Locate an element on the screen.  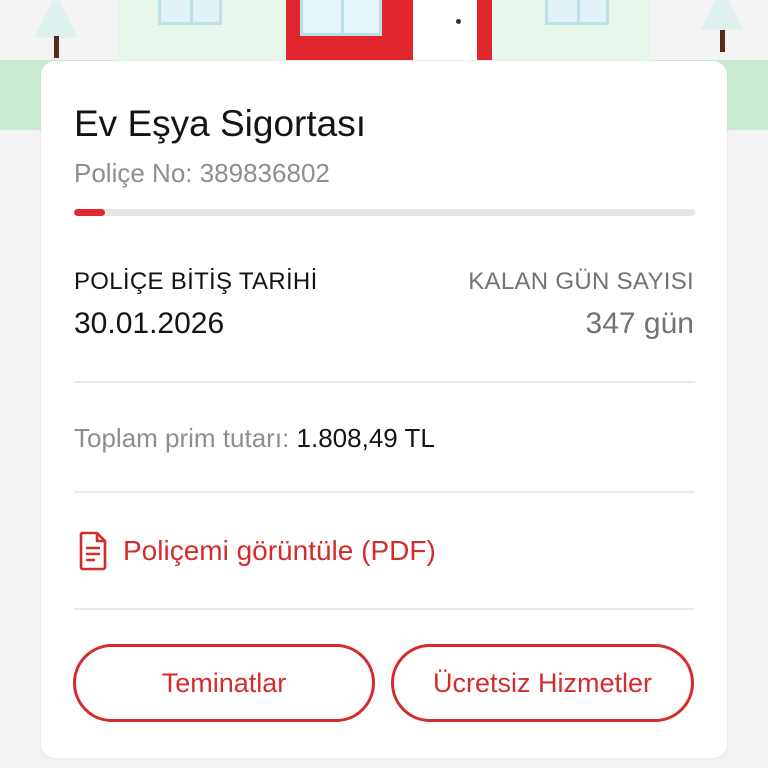
total-premium: Toplam prim tutarı: 1.808,49 TL is located at coordinates (254, 438).